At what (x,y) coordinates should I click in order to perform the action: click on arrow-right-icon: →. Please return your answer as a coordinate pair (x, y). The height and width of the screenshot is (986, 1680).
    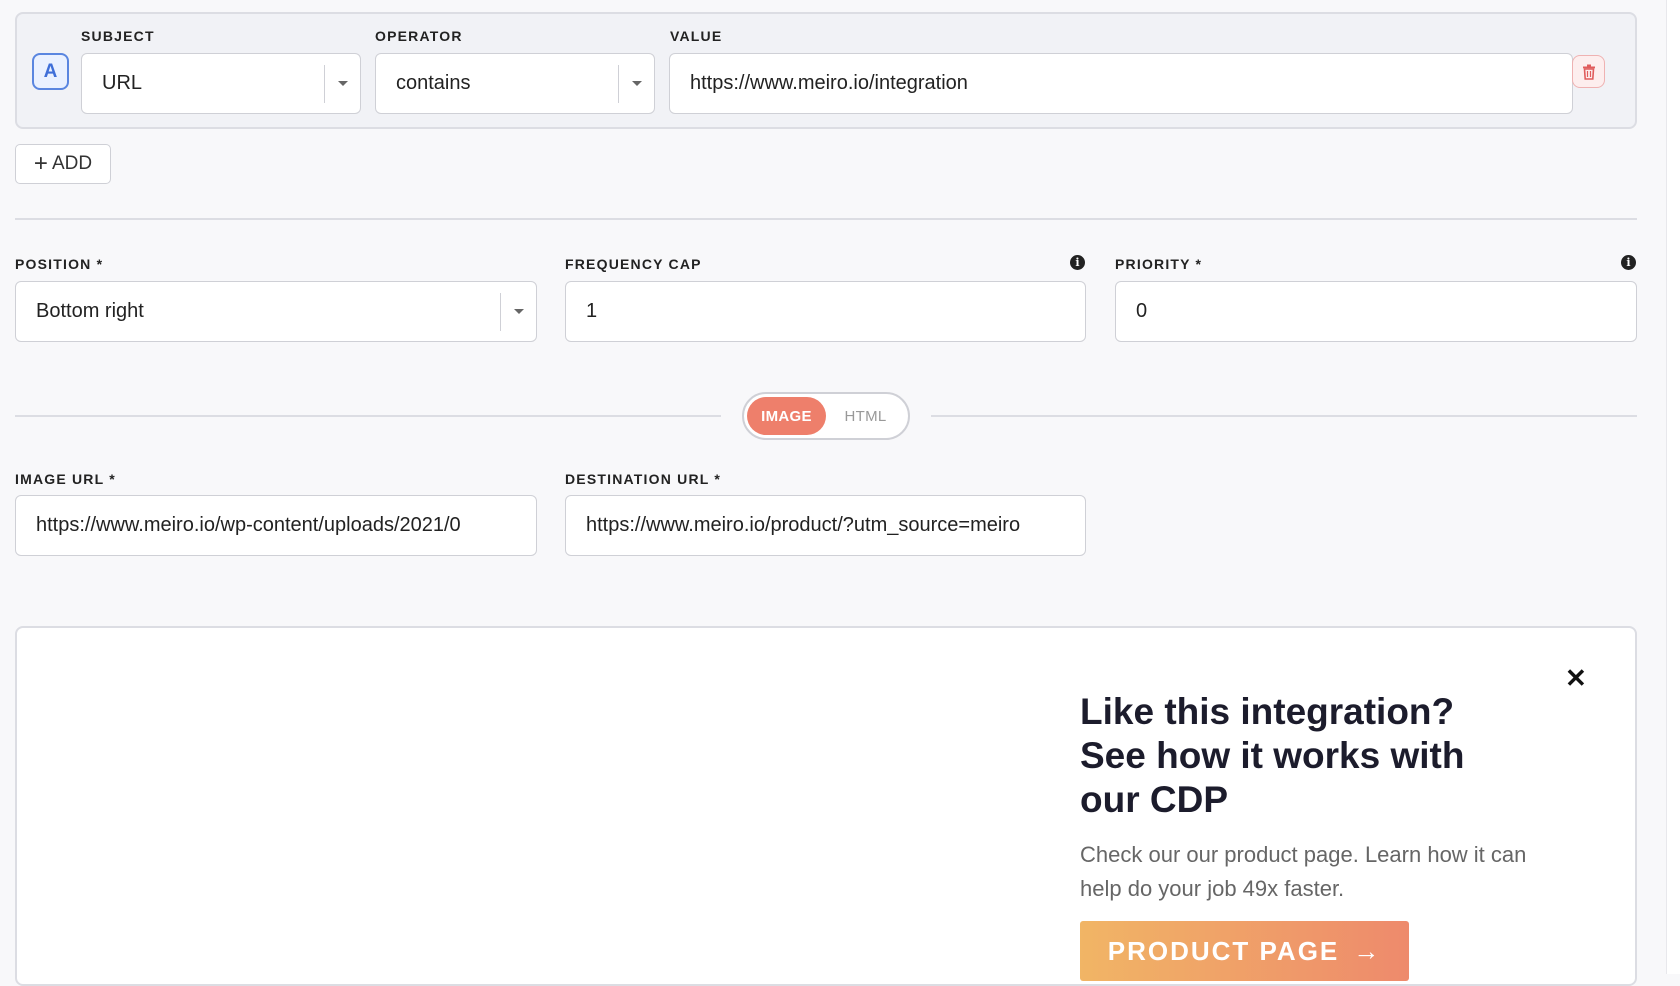
    Looking at the image, I should click on (1367, 950).